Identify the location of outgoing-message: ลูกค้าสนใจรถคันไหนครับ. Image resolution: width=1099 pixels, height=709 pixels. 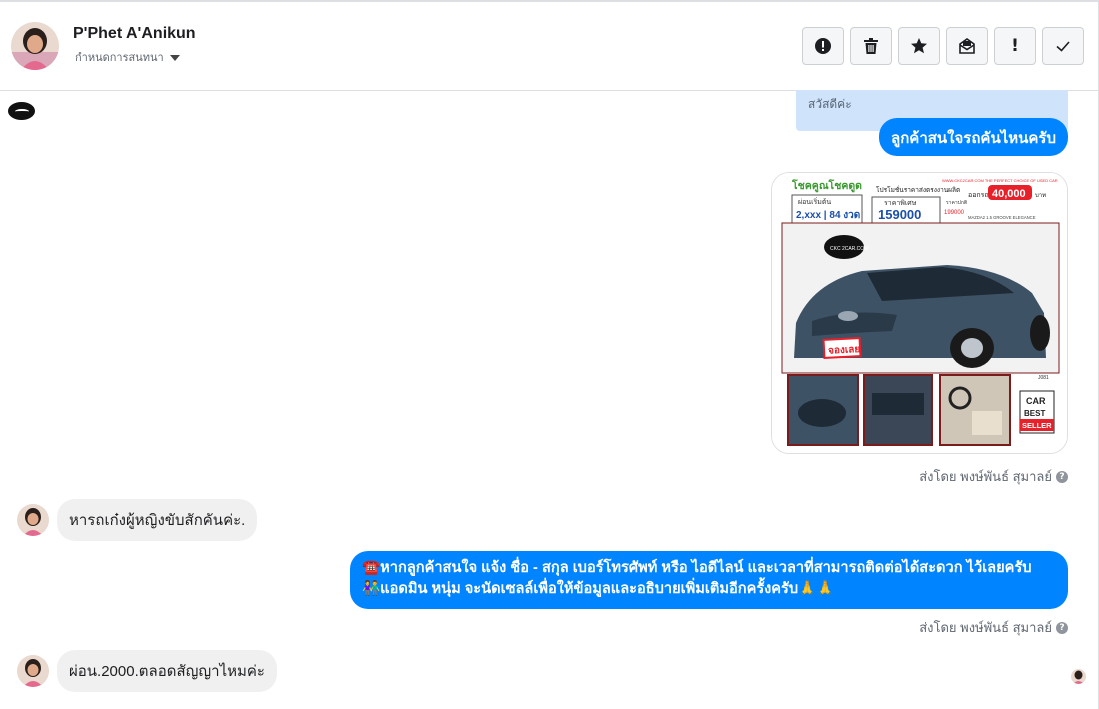
(973, 137).